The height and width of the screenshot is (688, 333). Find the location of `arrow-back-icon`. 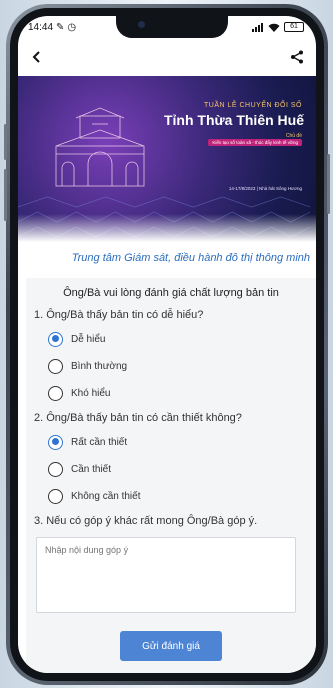

arrow-back-icon is located at coordinates (37, 57).